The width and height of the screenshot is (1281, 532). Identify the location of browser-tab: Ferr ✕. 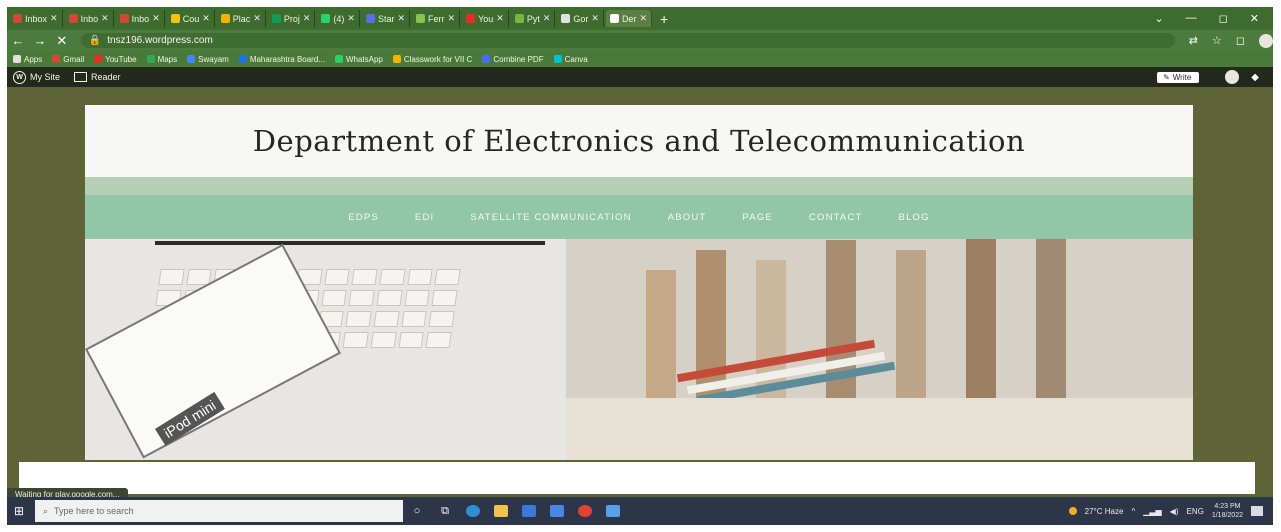
(436, 18).